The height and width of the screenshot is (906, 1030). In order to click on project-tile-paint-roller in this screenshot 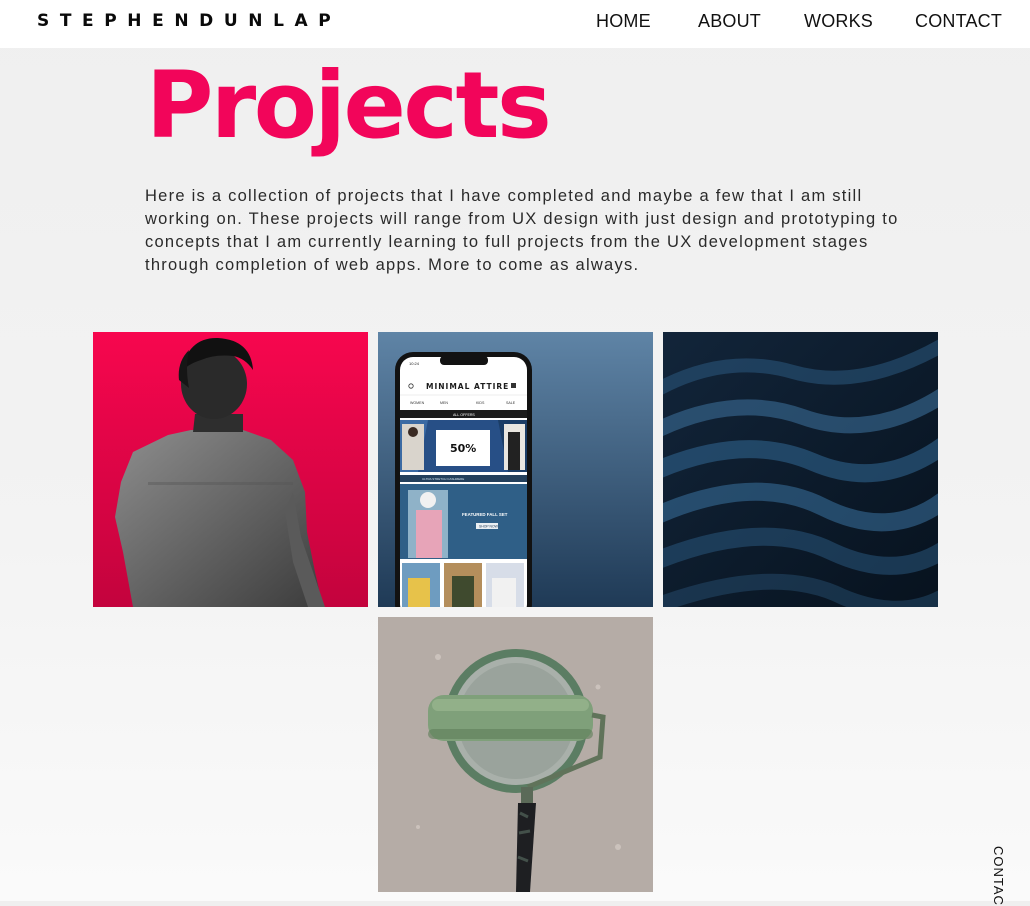, I will do `click(515, 754)`.